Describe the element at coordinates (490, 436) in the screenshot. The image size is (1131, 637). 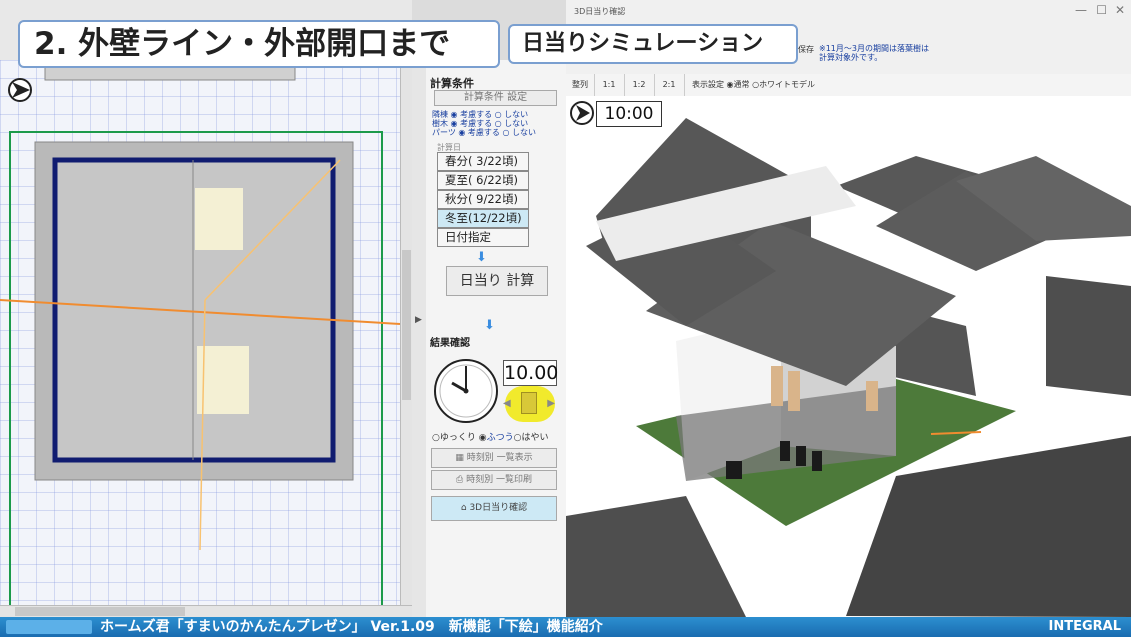
I see `speed-options: ○ゆっくり ◉ふつう○はやい` at that location.